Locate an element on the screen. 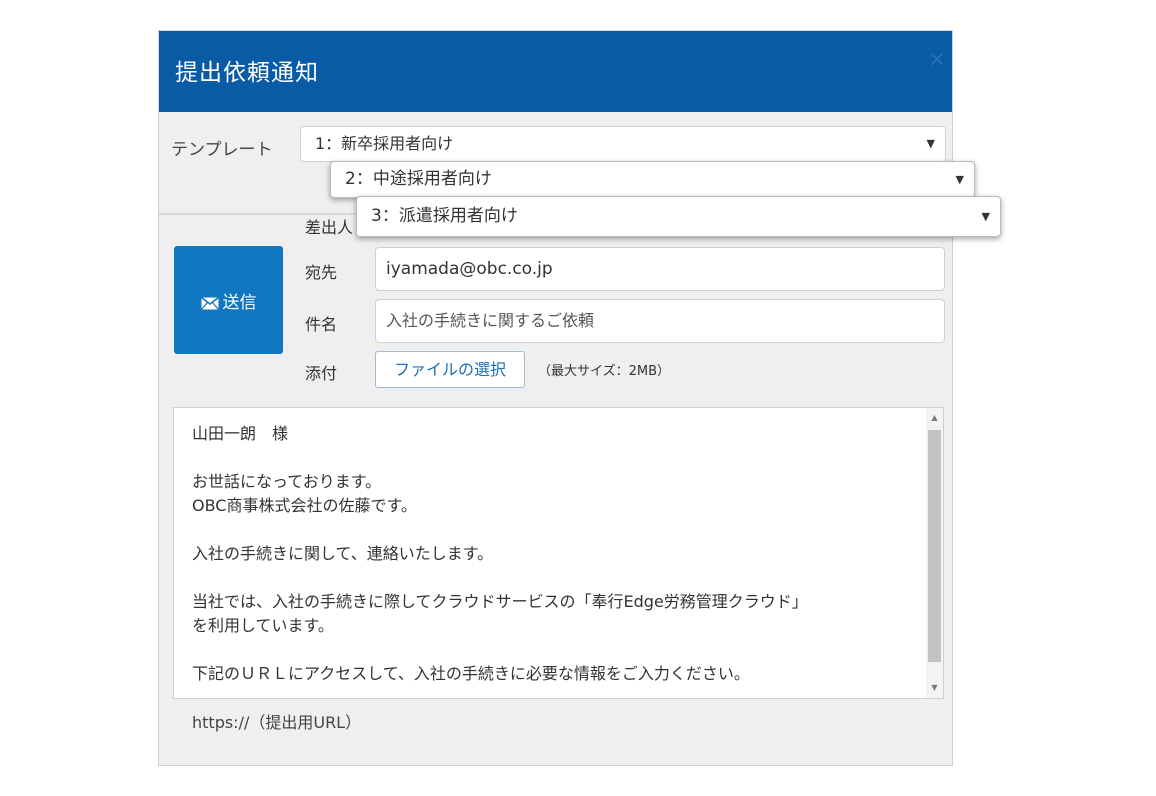 This screenshot has height=796, width=1156. subject-field: 入社の手続きに関するご依頼 is located at coordinates (660, 321).